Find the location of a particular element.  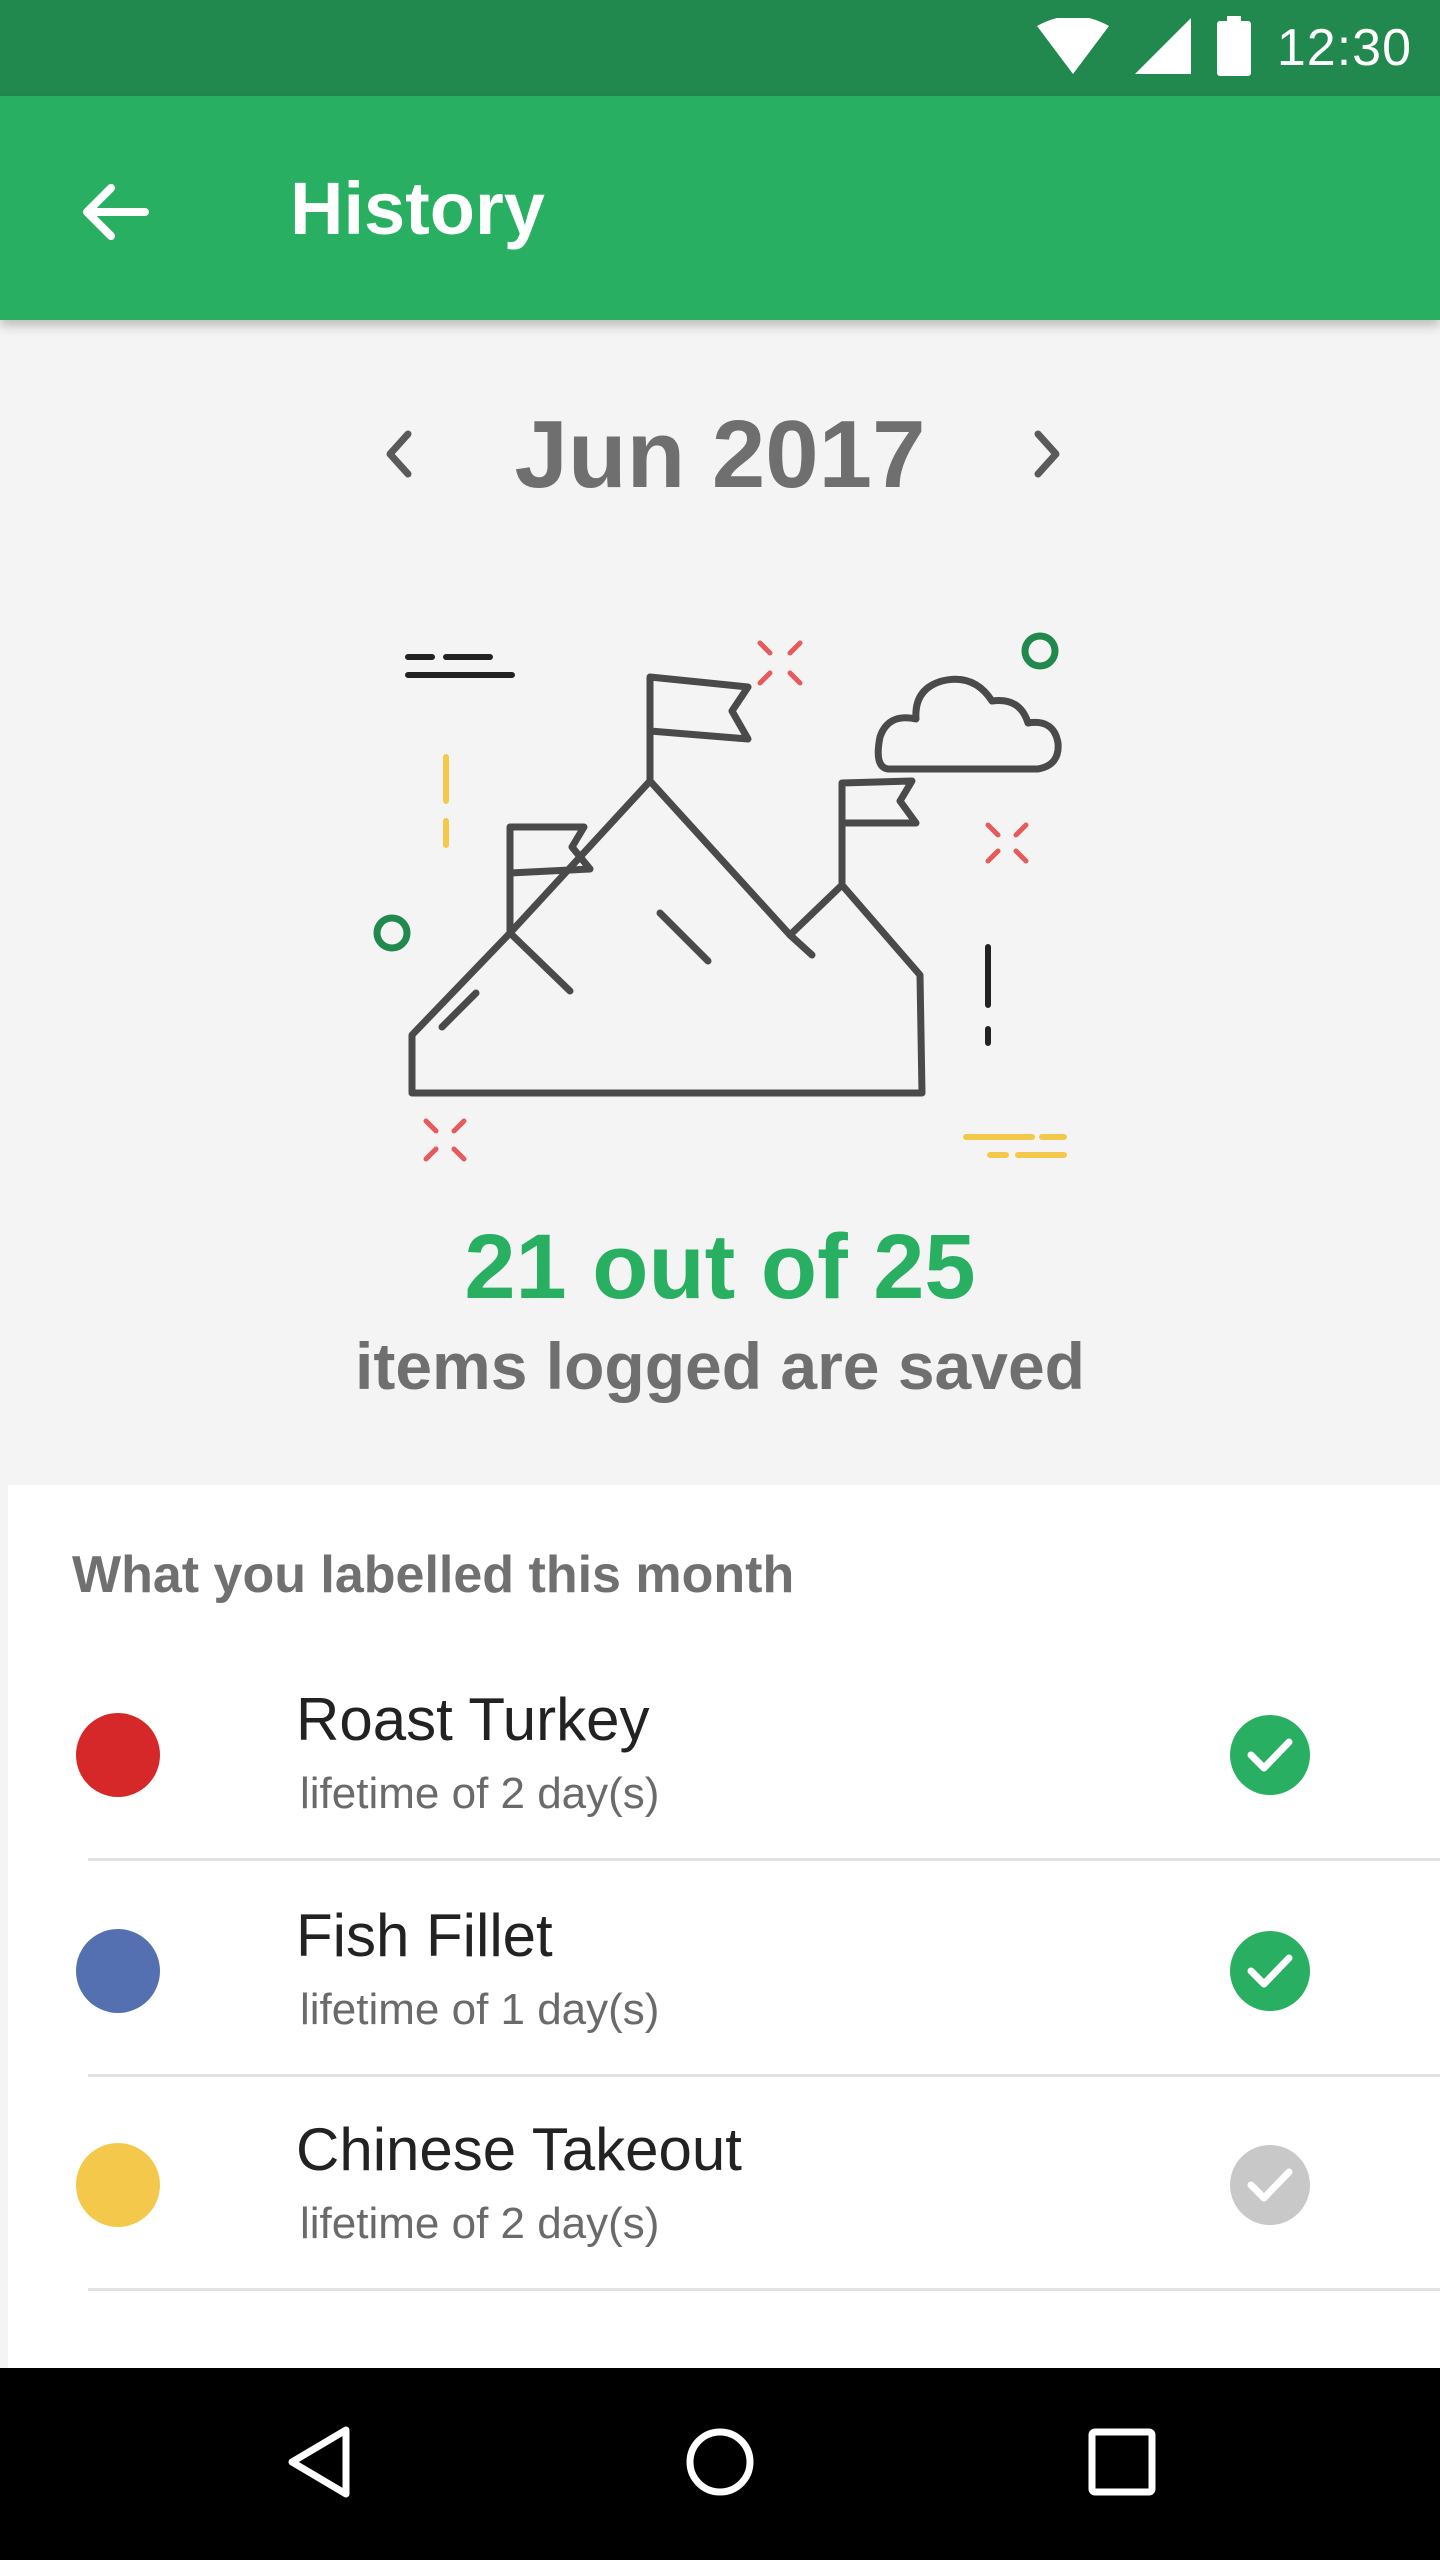

mountain-flags-illustration is located at coordinates (730, 895).